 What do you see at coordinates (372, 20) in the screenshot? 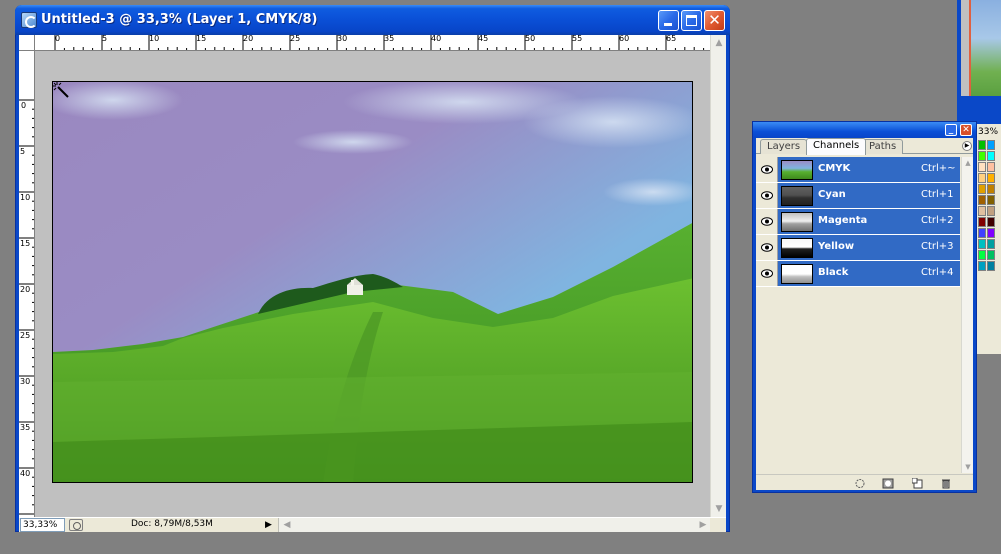
I see `document-titlebar: Untitled-3 @ 33,3% (Layer 1, CMYK/8) ✕` at bounding box center [372, 20].